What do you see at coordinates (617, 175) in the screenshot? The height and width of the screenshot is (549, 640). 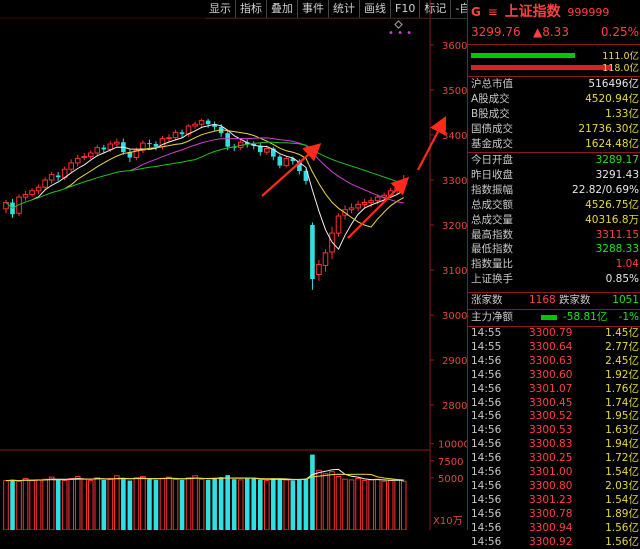 I see `stat-value: 3291.43` at bounding box center [617, 175].